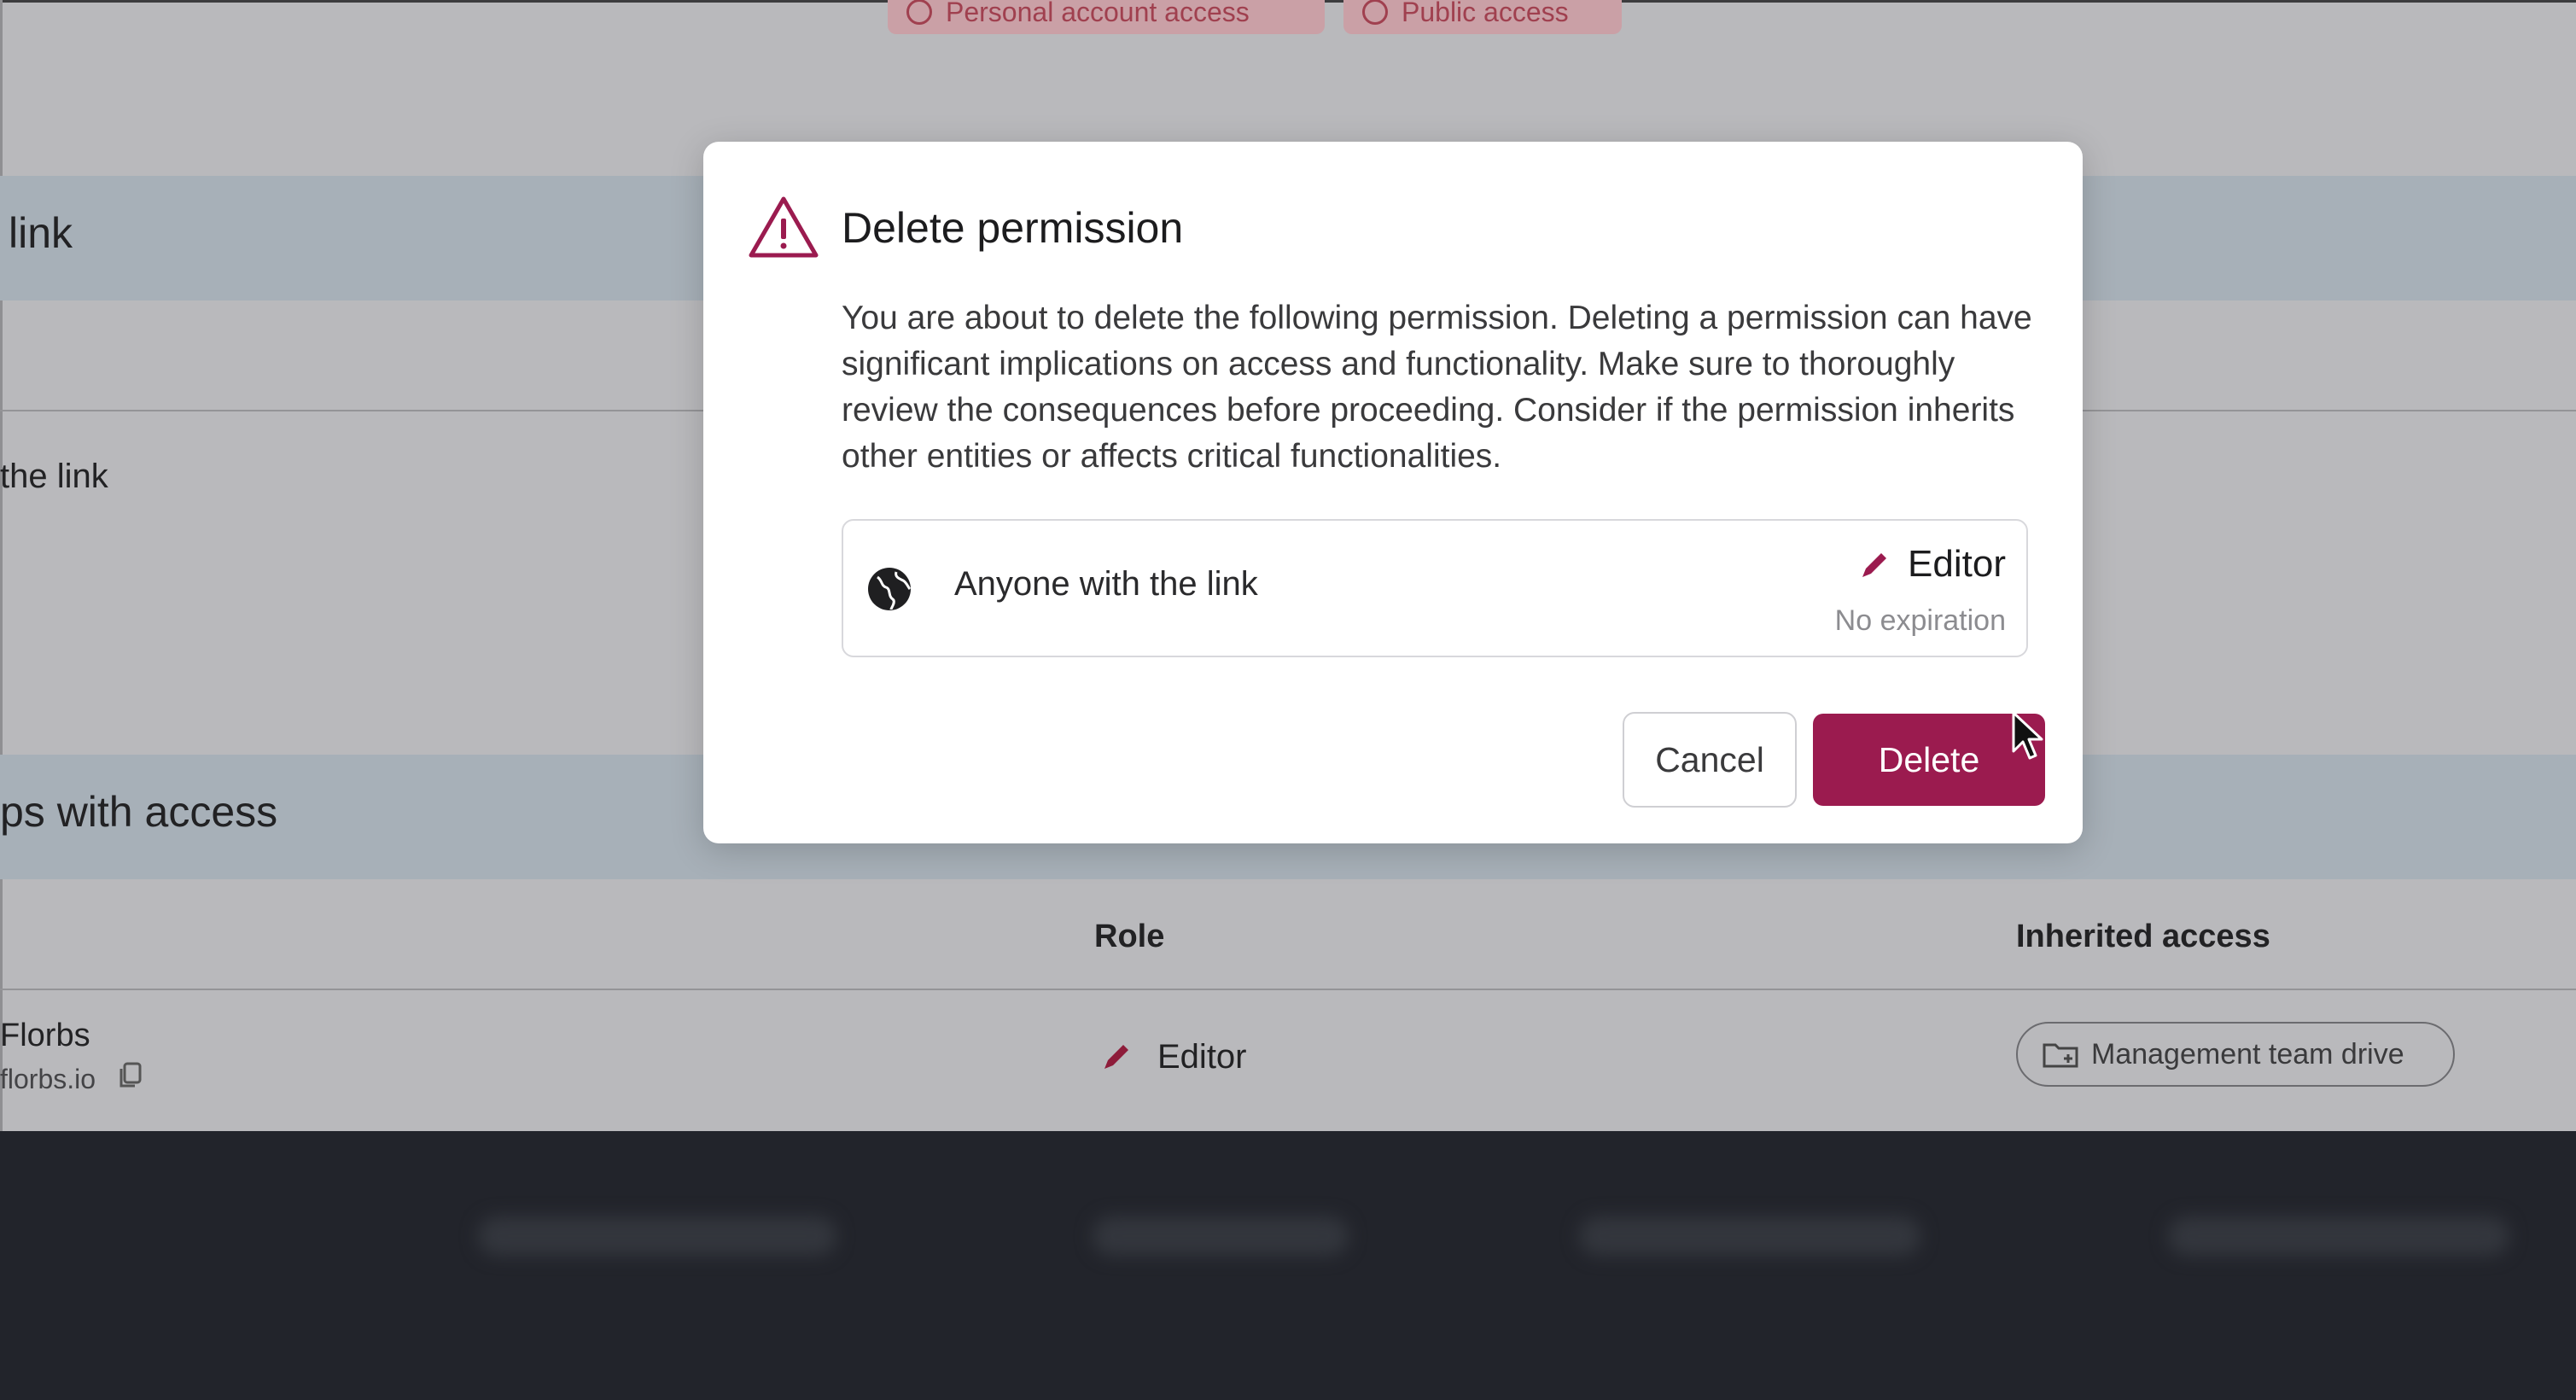  I want to click on folder-icon, so click(2060, 1055).